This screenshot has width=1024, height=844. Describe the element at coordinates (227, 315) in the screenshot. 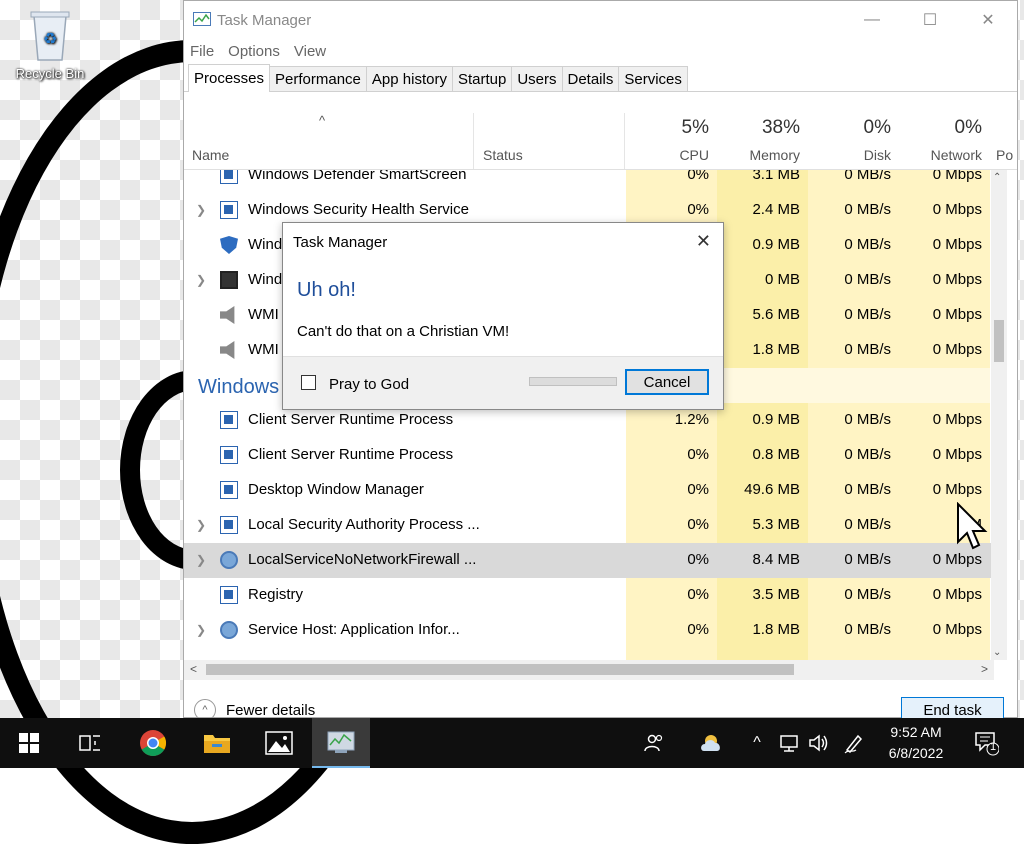

I see `wmi-icon` at that location.